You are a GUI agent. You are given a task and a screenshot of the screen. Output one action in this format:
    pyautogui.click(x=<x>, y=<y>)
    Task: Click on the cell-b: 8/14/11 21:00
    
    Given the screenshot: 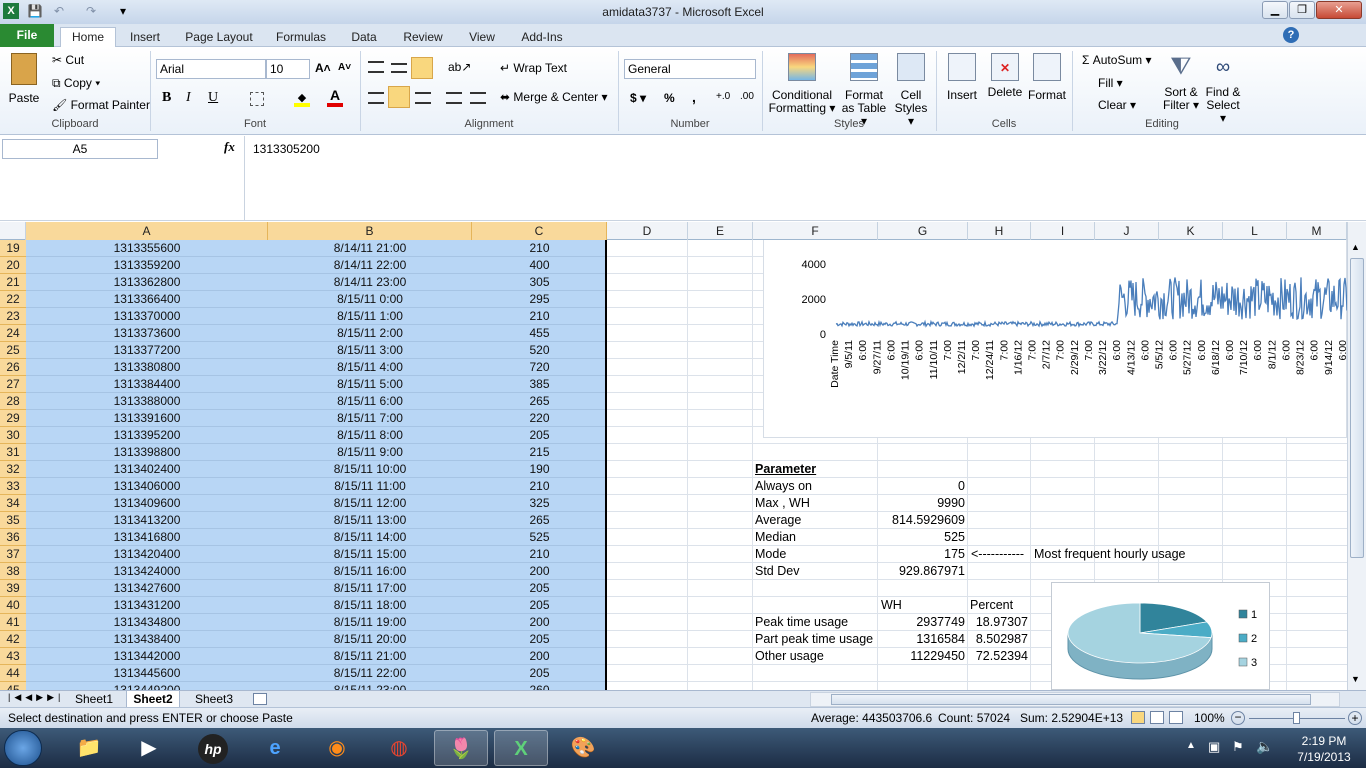 What is the action you would take?
    pyautogui.click(x=370, y=248)
    